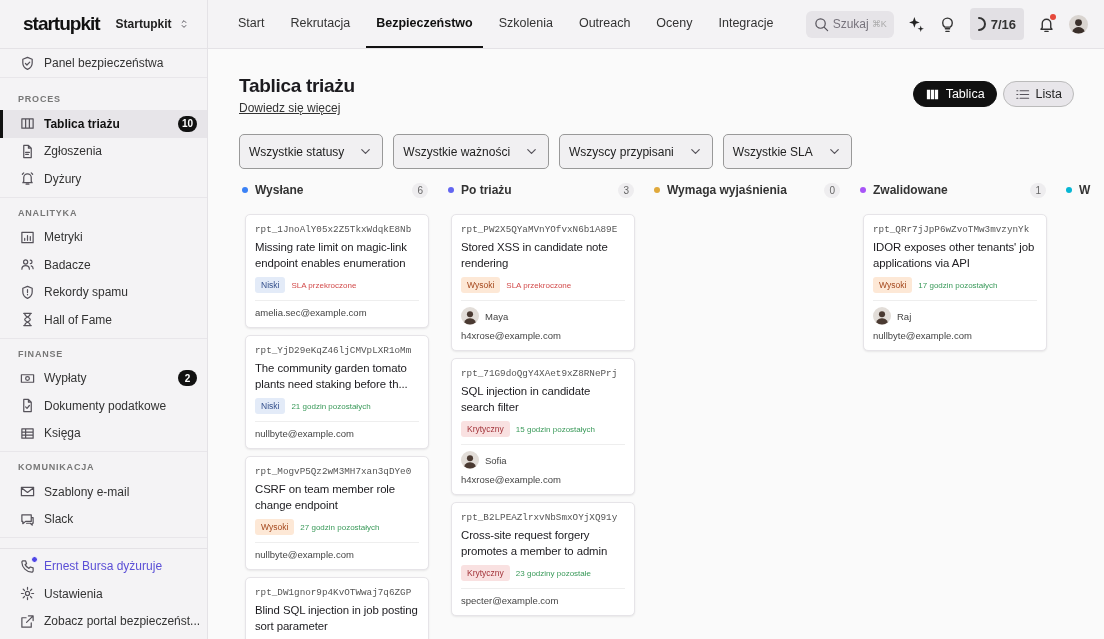 The image size is (1104, 639). Describe the element at coordinates (879, 23) in the screenshot. I see `shortcut-hint: ⌘K` at that location.